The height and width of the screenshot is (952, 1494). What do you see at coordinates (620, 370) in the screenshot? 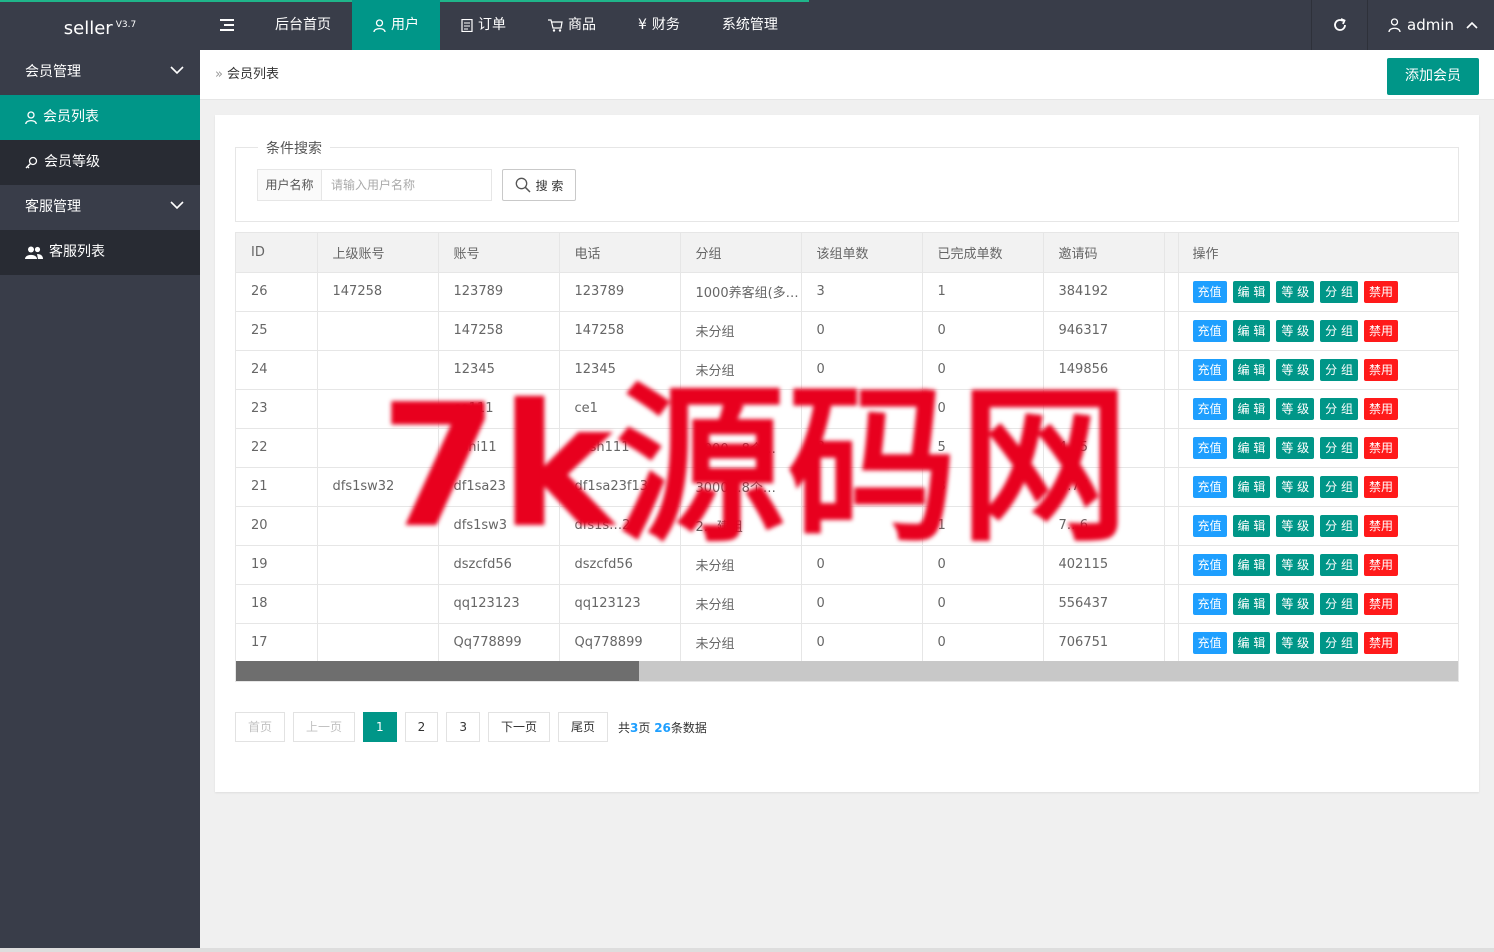
I see `table-cell: 12345` at bounding box center [620, 370].